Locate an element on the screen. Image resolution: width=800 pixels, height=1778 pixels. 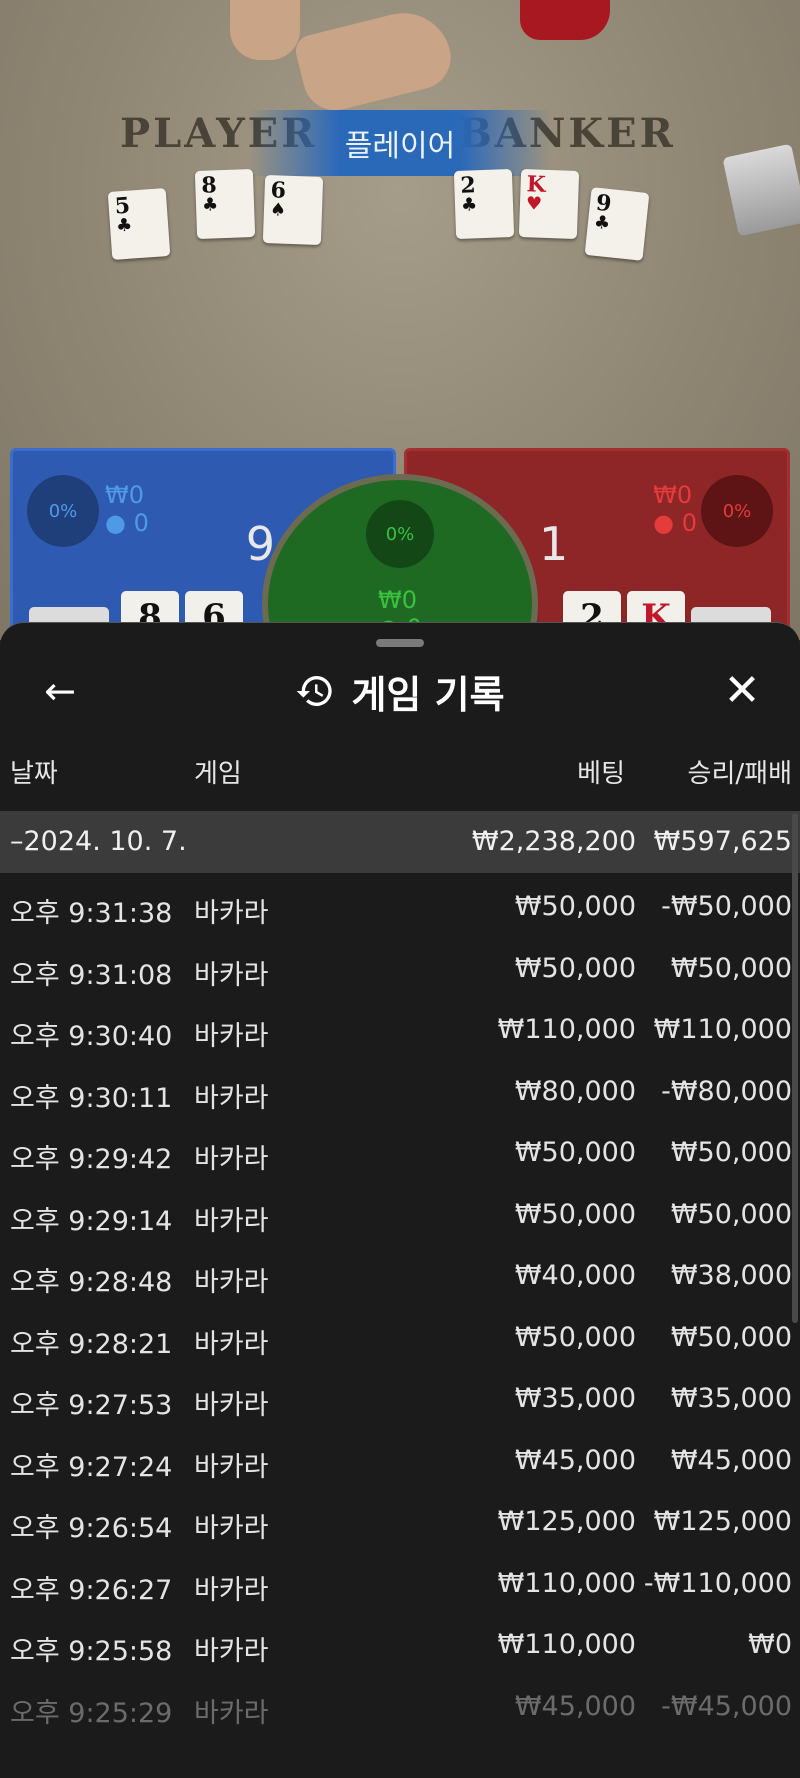
banker-bet-percentage: 0% is located at coordinates (737, 511).